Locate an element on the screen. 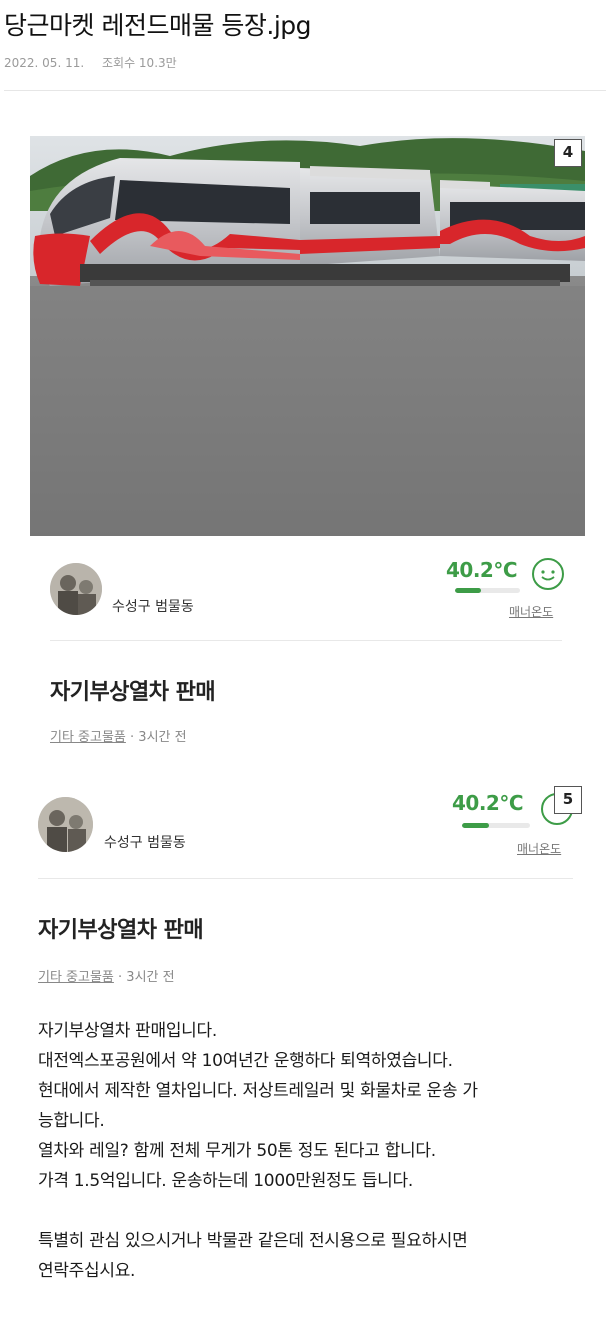 The height and width of the screenshot is (1320, 610). photo-number-badge: 4 is located at coordinates (568, 153).